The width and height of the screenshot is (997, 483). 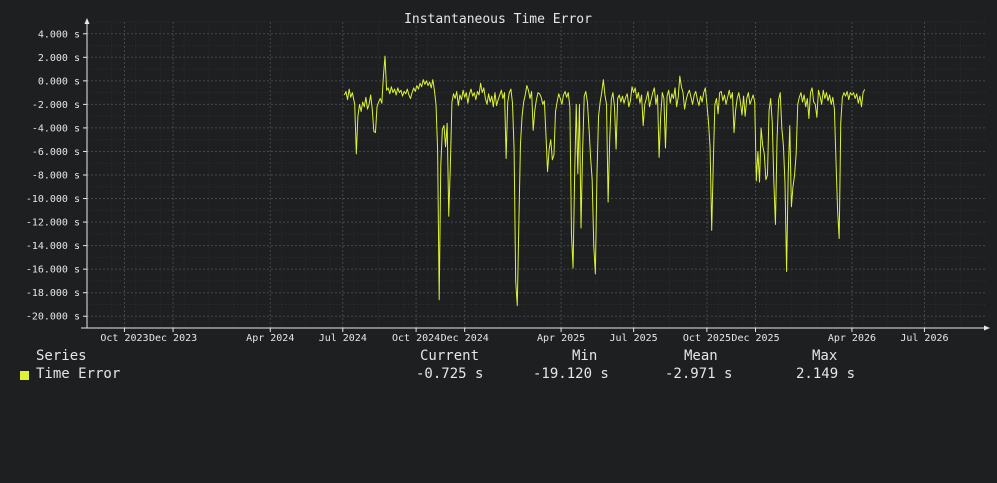 I want to click on y-tick-label: -12.000 s, so click(x=53, y=223).